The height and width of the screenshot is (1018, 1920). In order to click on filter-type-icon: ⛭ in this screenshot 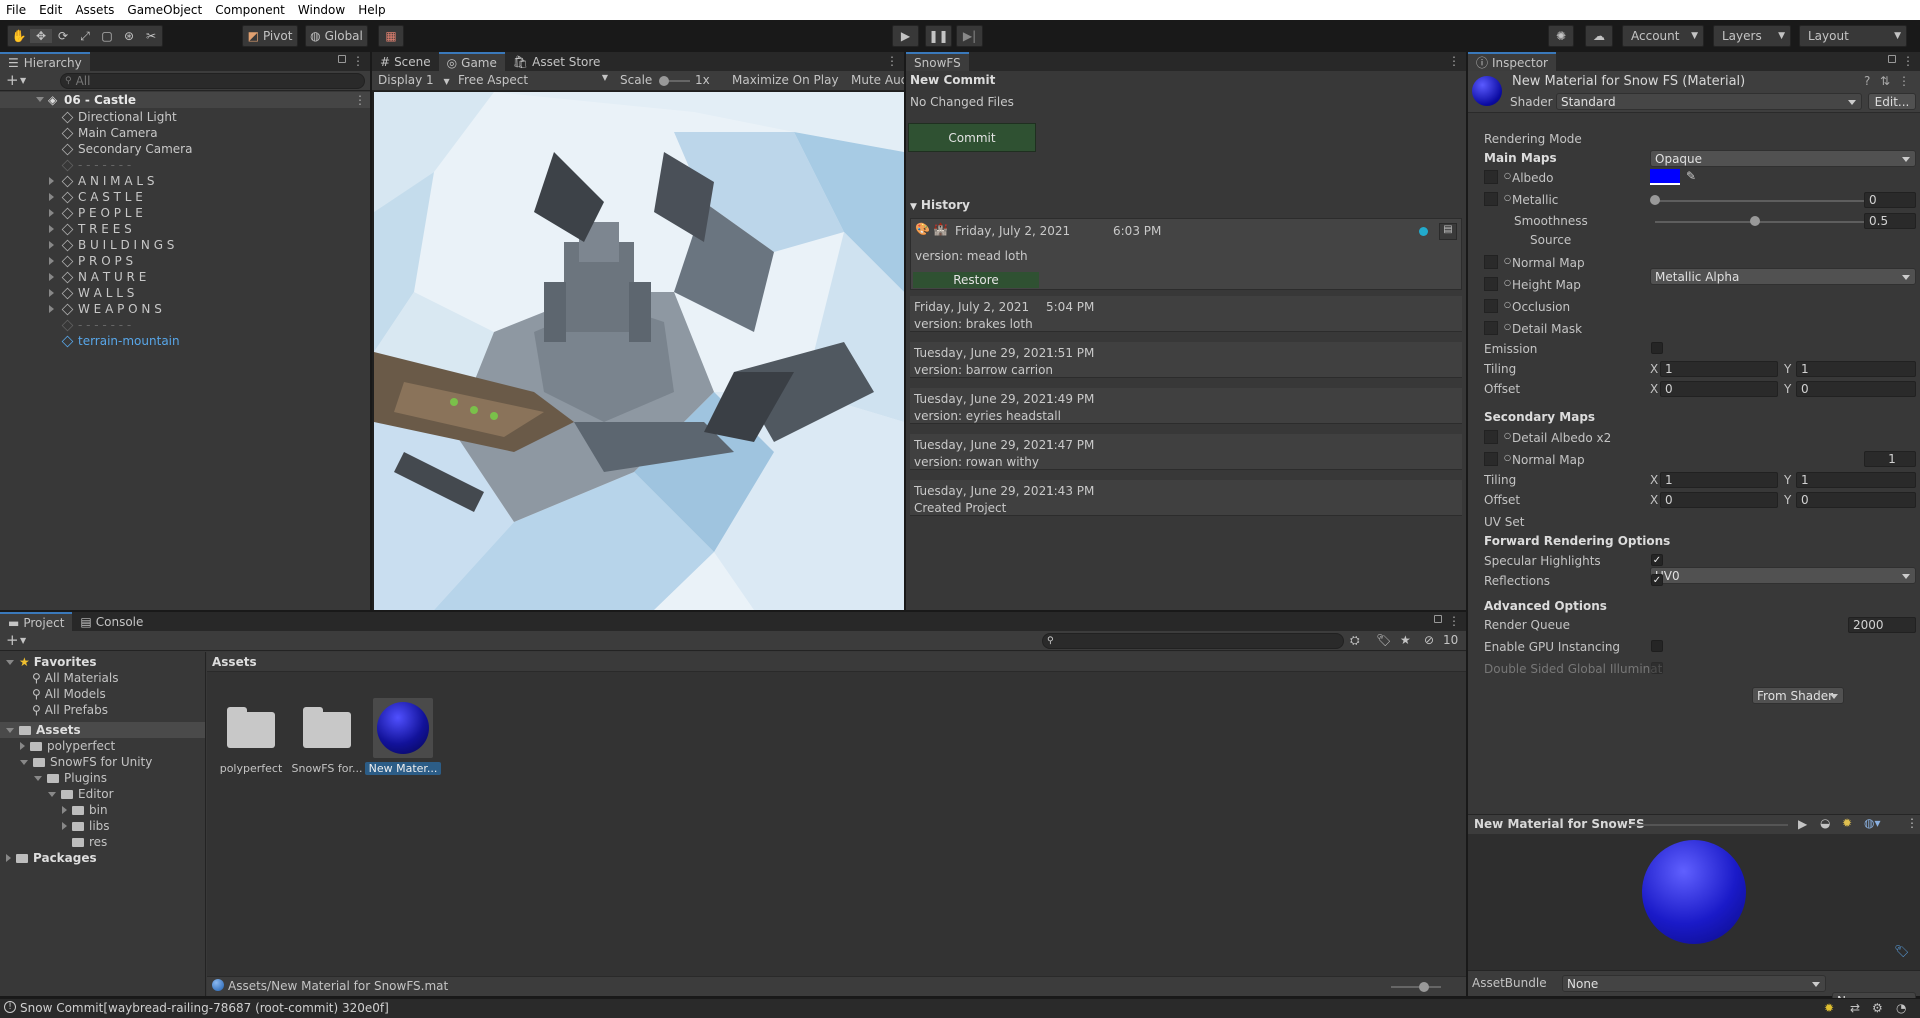, I will do `click(1355, 640)`.